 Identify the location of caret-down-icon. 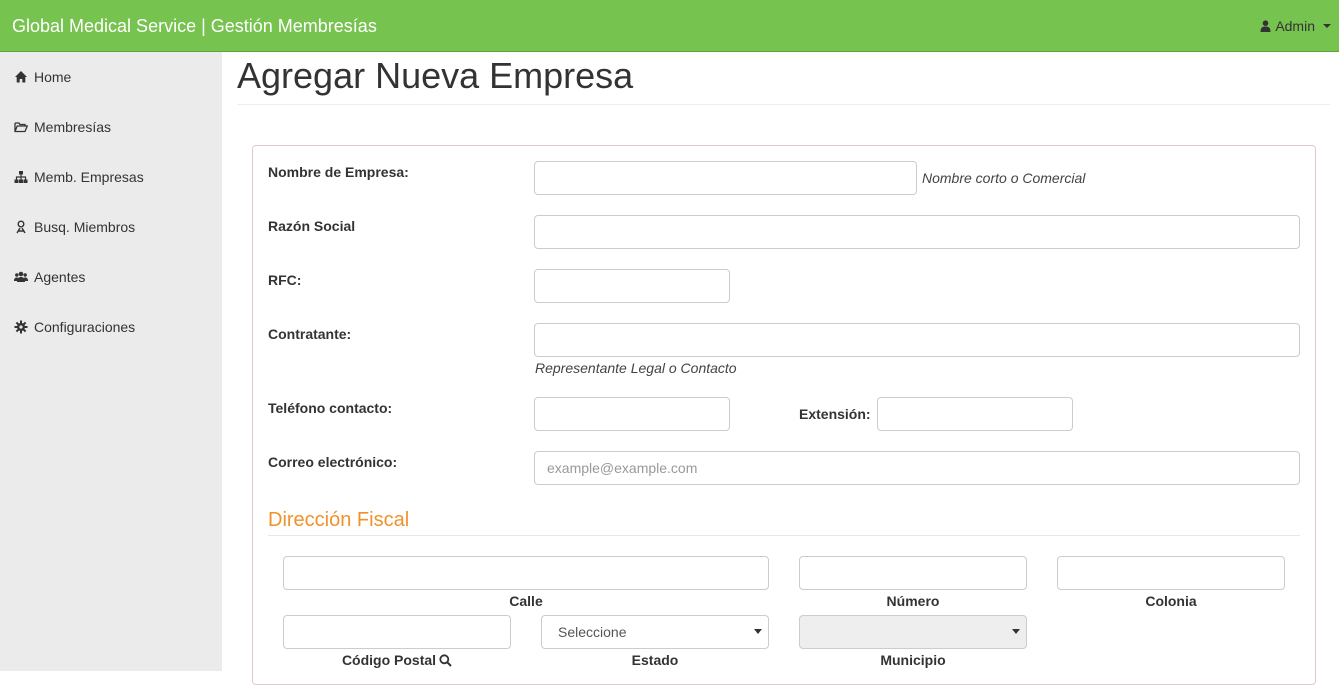
(1327, 26).